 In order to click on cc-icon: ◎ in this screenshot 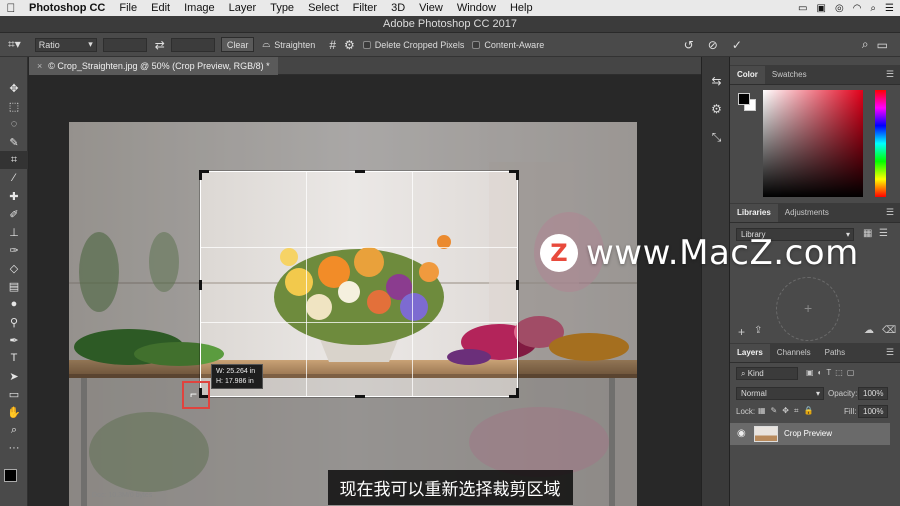, I will do `click(839, 8)`.